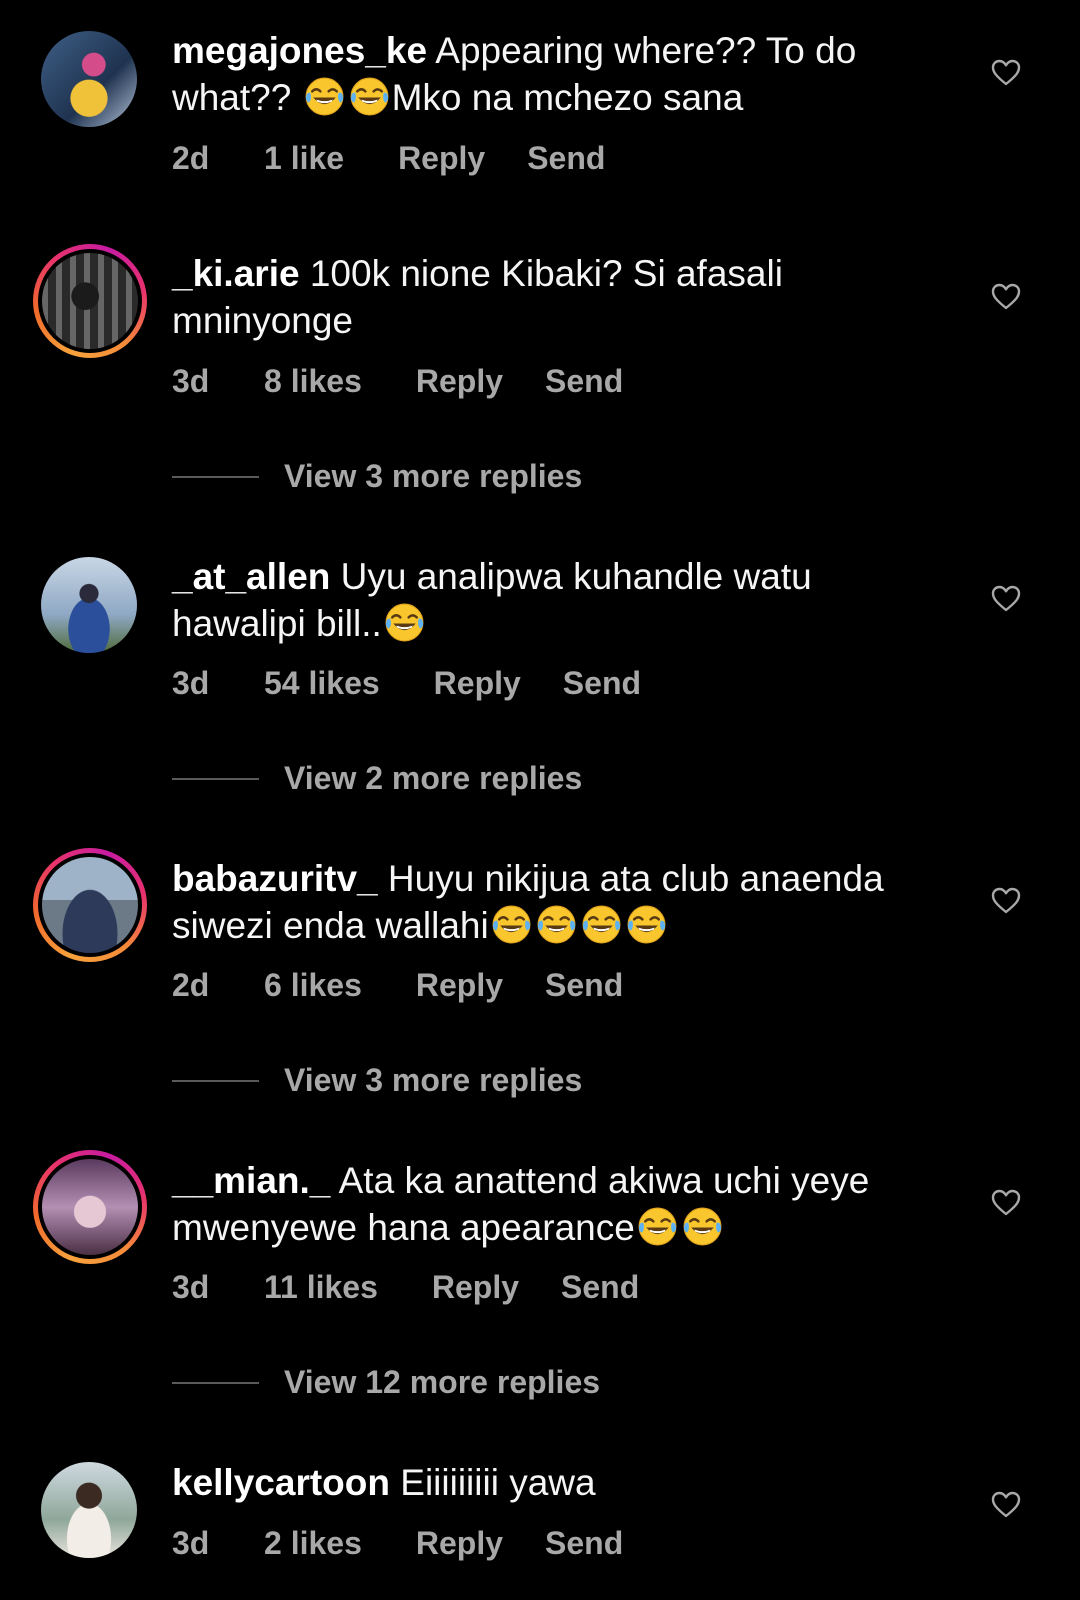  What do you see at coordinates (405, 1287) in the screenshot?
I see `comment-meta: 3d 11 likes Reply Send` at bounding box center [405, 1287].